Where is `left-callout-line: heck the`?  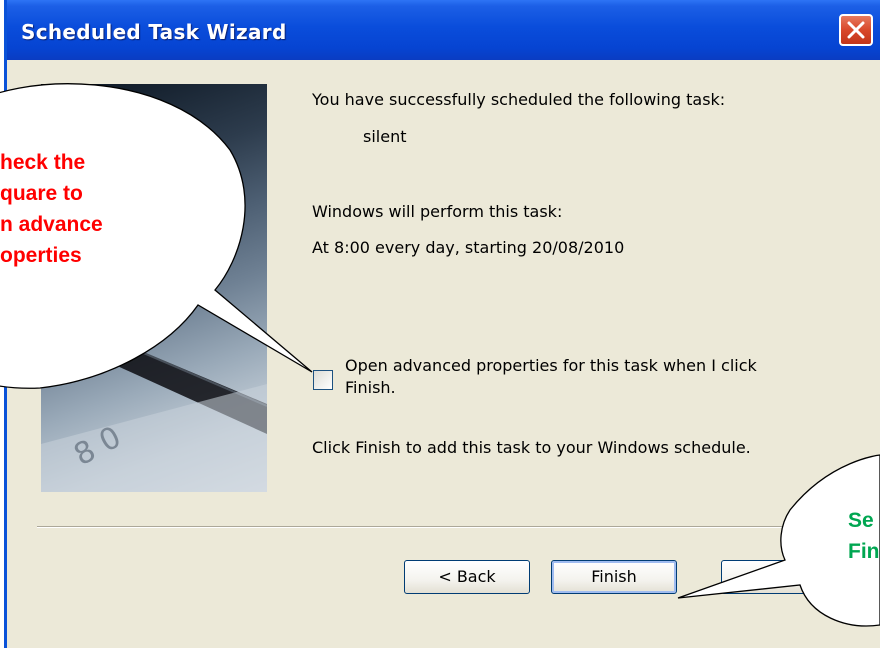
left-callout-line: heck the is located at coordinates (43, 162).